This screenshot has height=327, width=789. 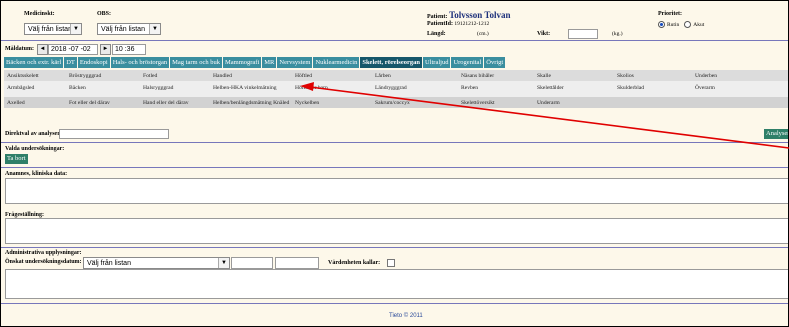 What do you see at coordinates (549, 117) in the screenshot?
I see `annotation-arrow-line` at bounding box center [549, 117].